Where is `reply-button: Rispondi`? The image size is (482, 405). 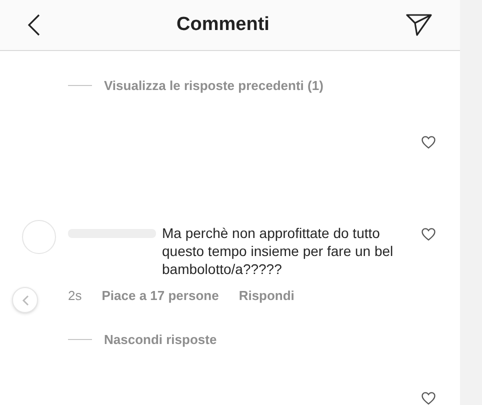 reply-button: Rispondi is located at coordinates (266, 296).